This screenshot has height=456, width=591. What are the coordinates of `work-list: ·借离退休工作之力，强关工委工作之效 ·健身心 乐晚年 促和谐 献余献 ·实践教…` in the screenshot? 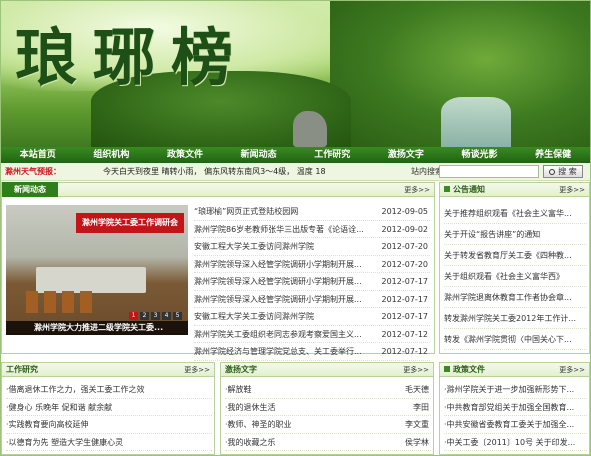 It's located at (109, 416).